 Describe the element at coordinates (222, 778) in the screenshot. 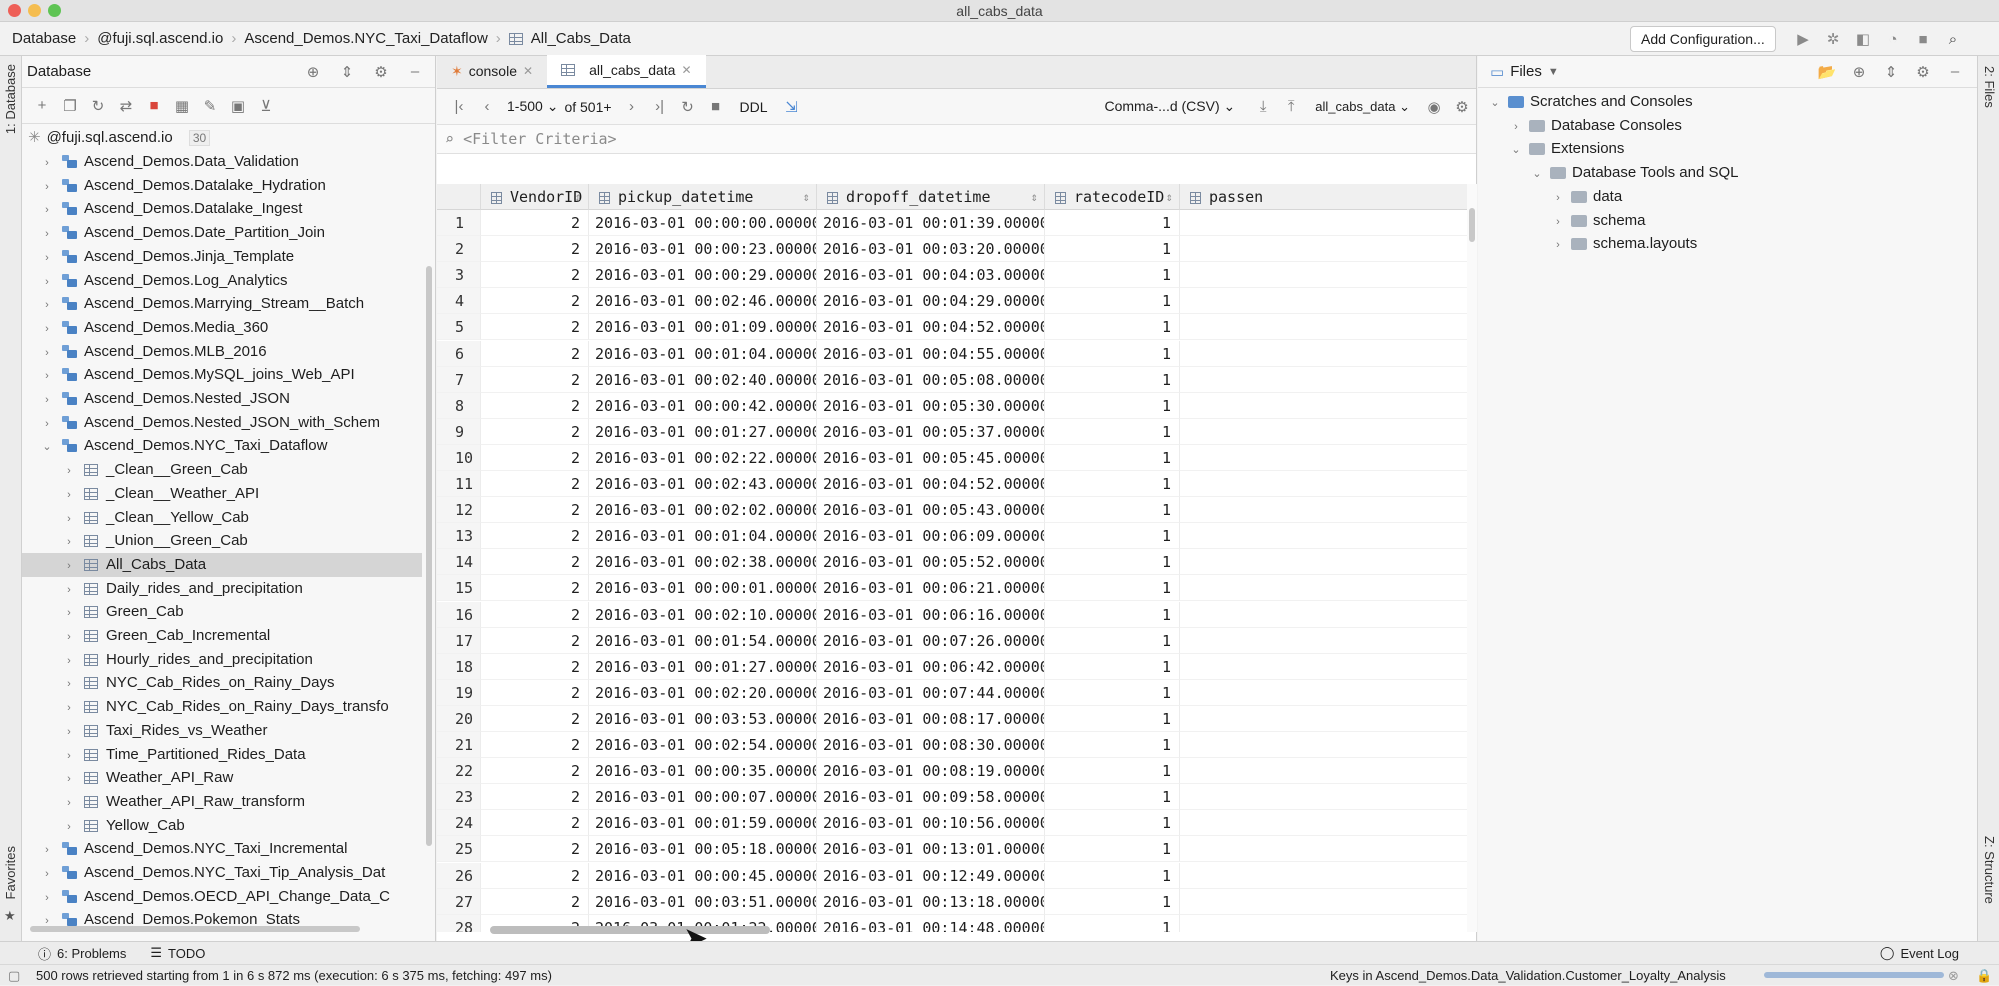

I see `tree-item-table: › Weather_API_Raw` at that location.